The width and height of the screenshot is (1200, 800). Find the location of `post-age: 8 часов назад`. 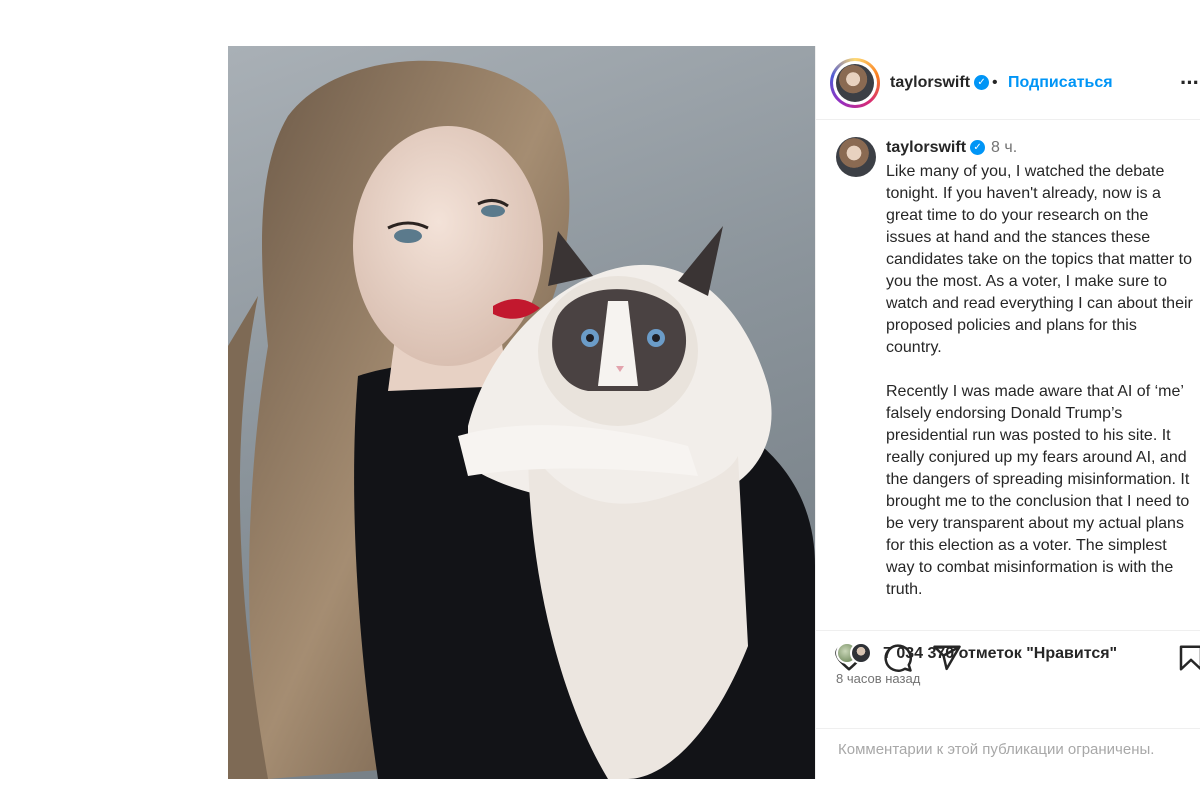

post-age: 8 часов назад is located at coordinates (878, 678).